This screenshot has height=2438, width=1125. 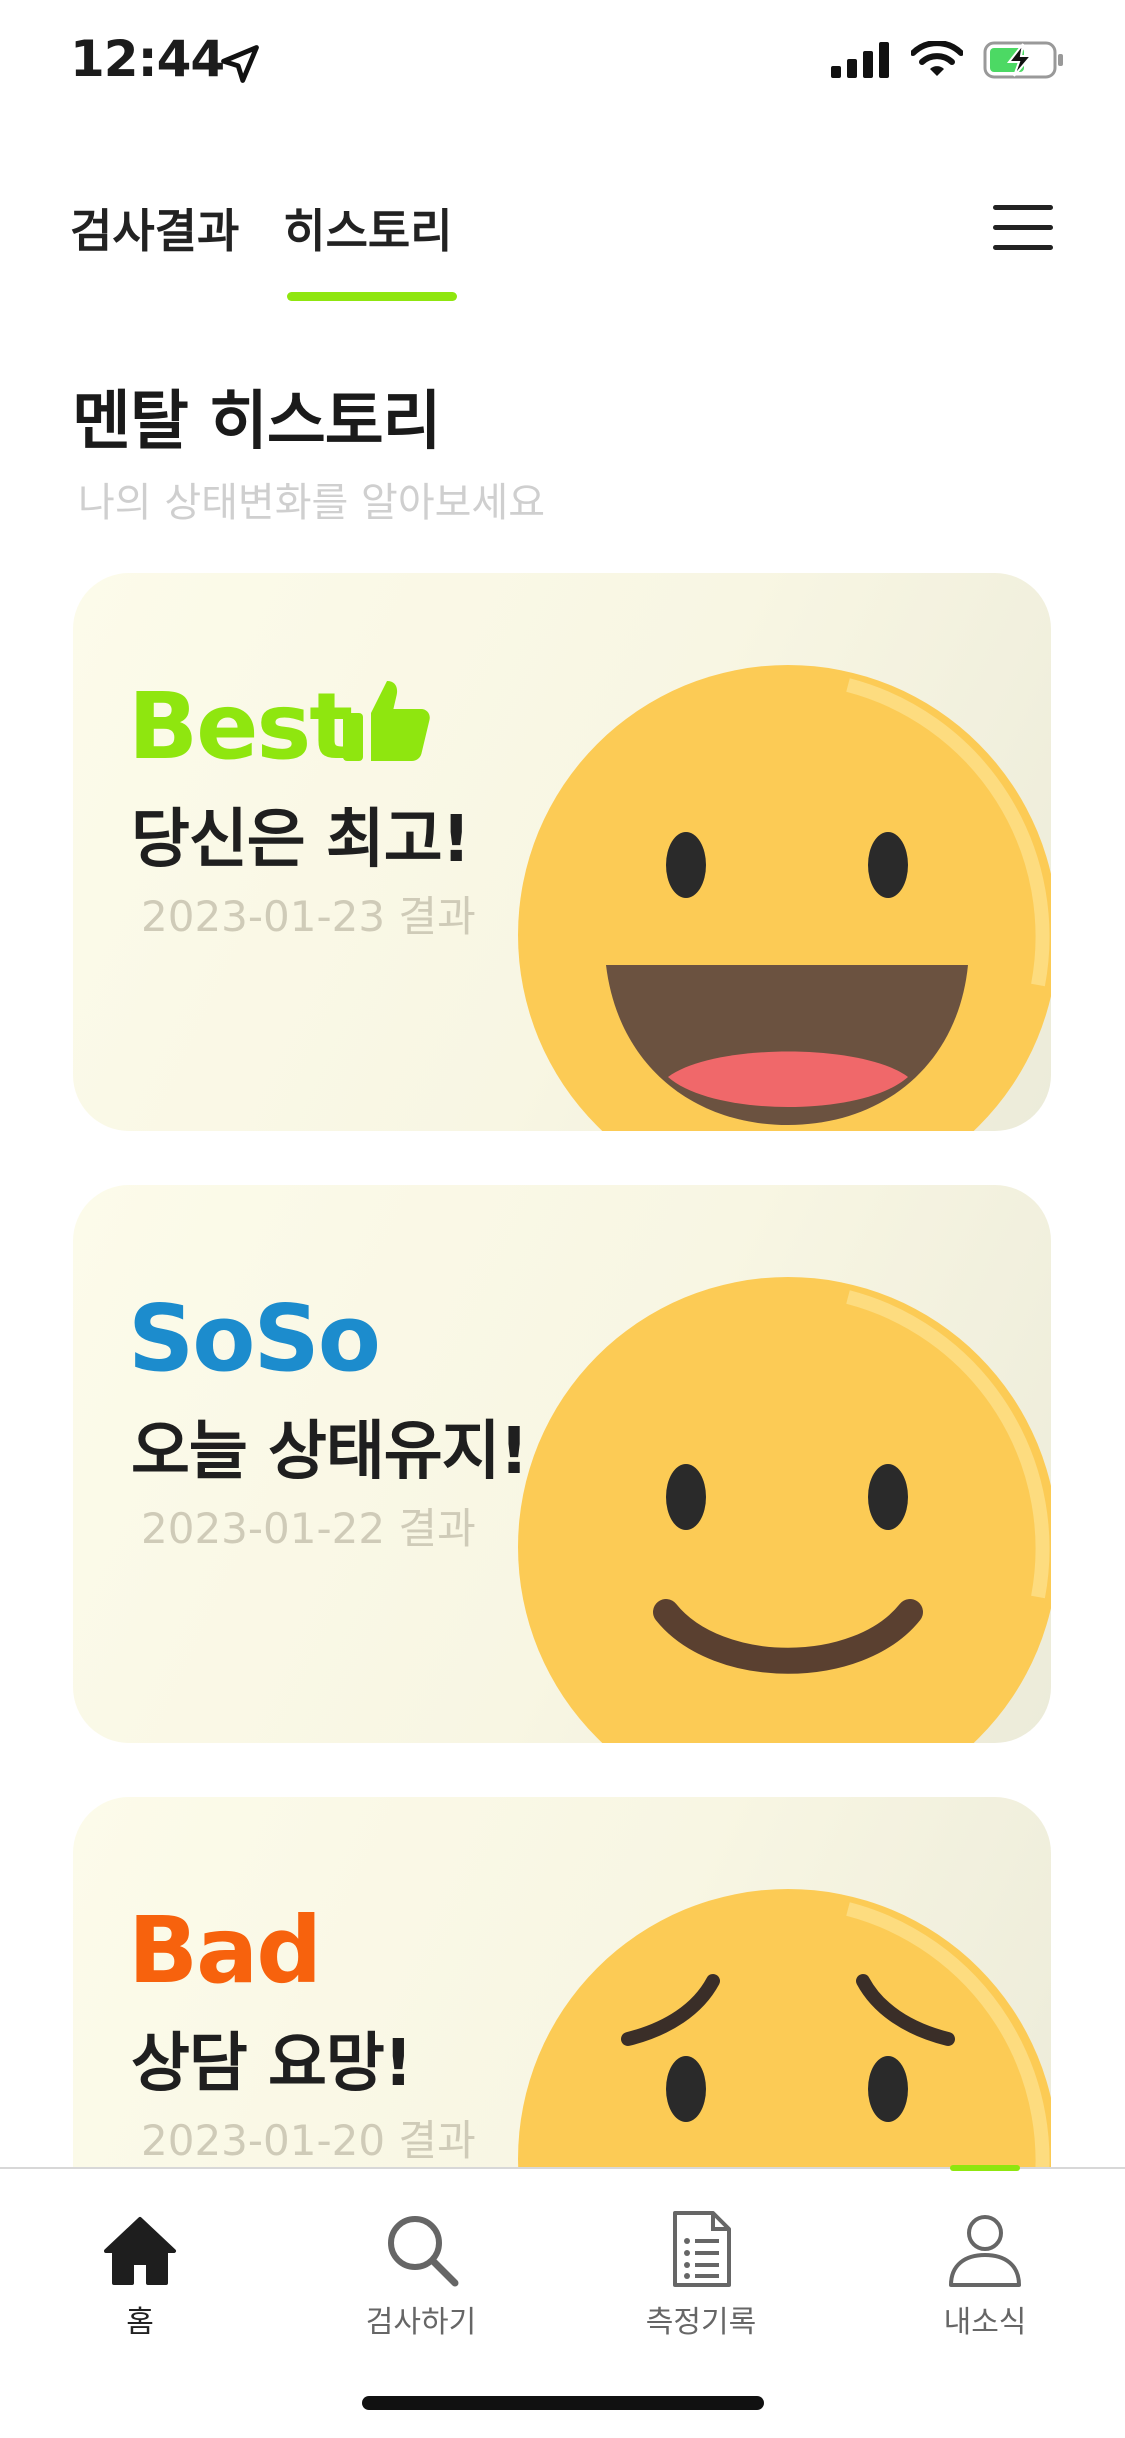 What do you see at coordinates (140, 2251) in the screenshot?
I see `home-icon` at bounding box center [140, 2251].